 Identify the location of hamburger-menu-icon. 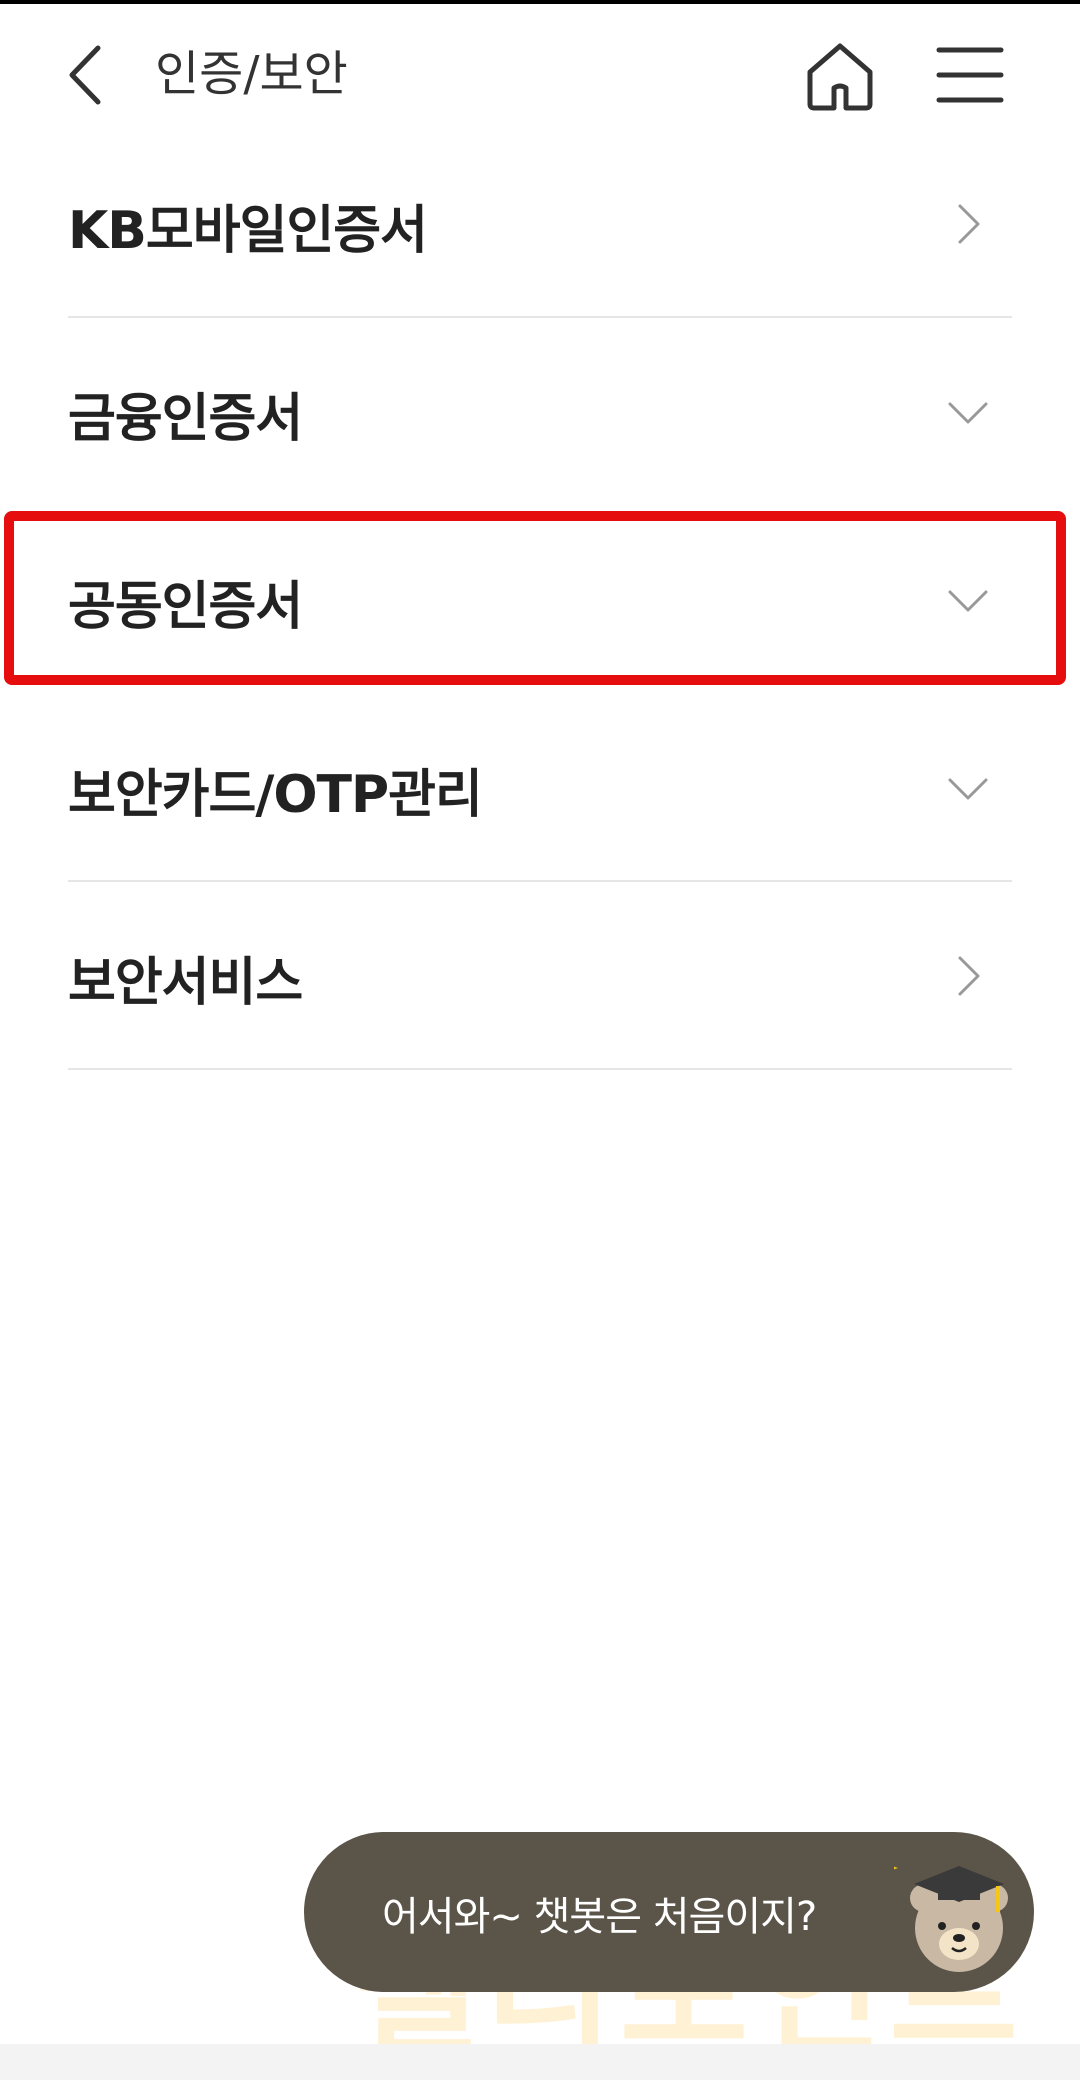
(970, 75).